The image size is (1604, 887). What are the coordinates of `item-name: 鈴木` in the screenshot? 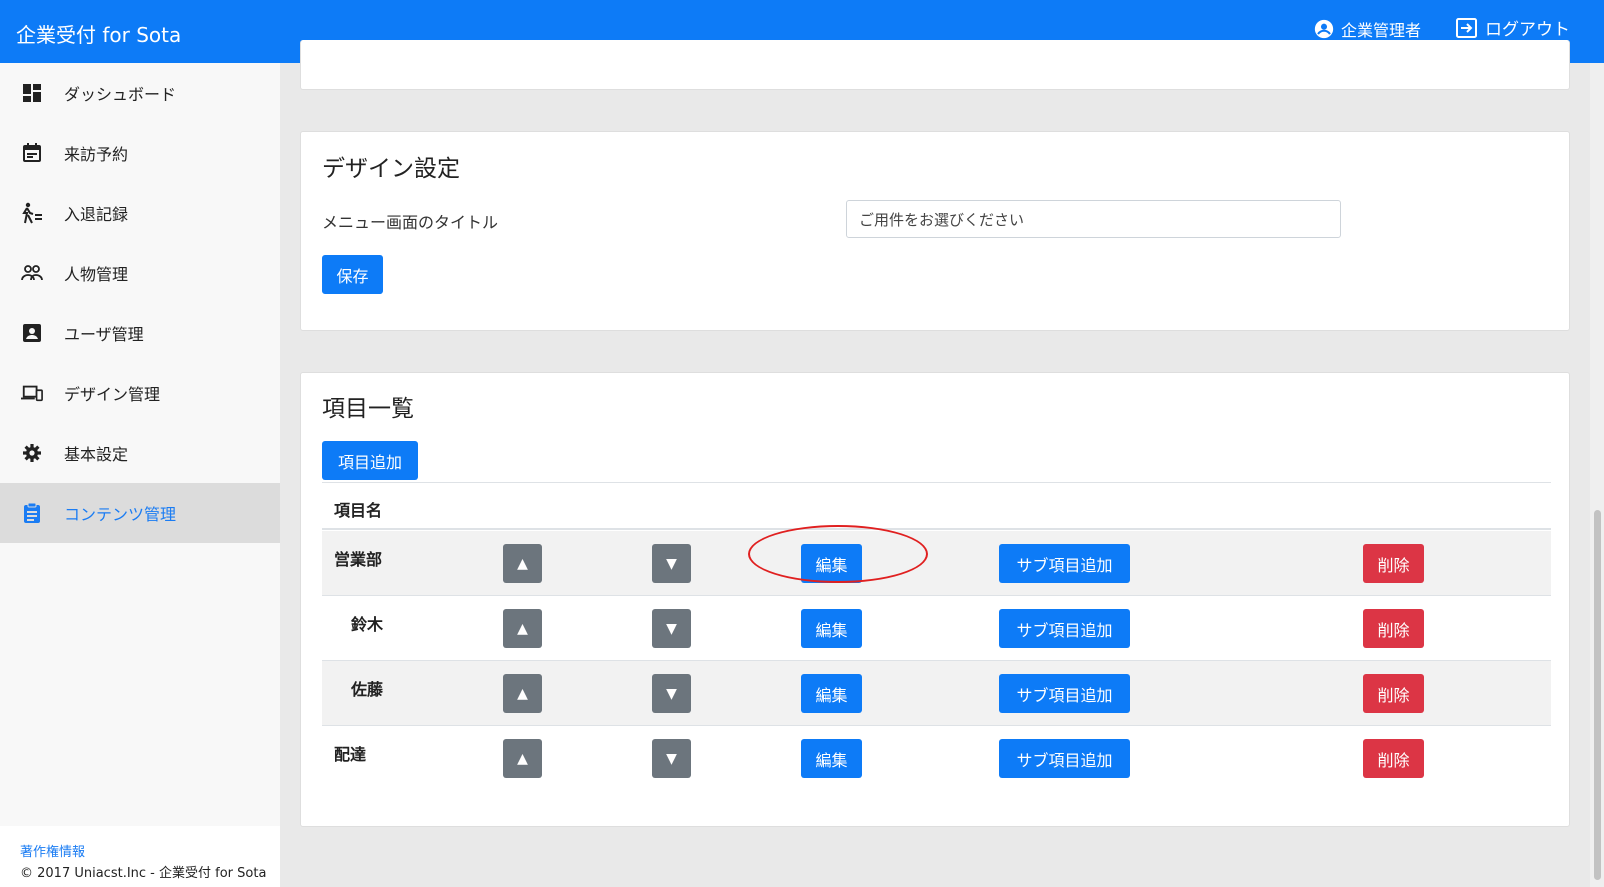 It's located at (367, 624).